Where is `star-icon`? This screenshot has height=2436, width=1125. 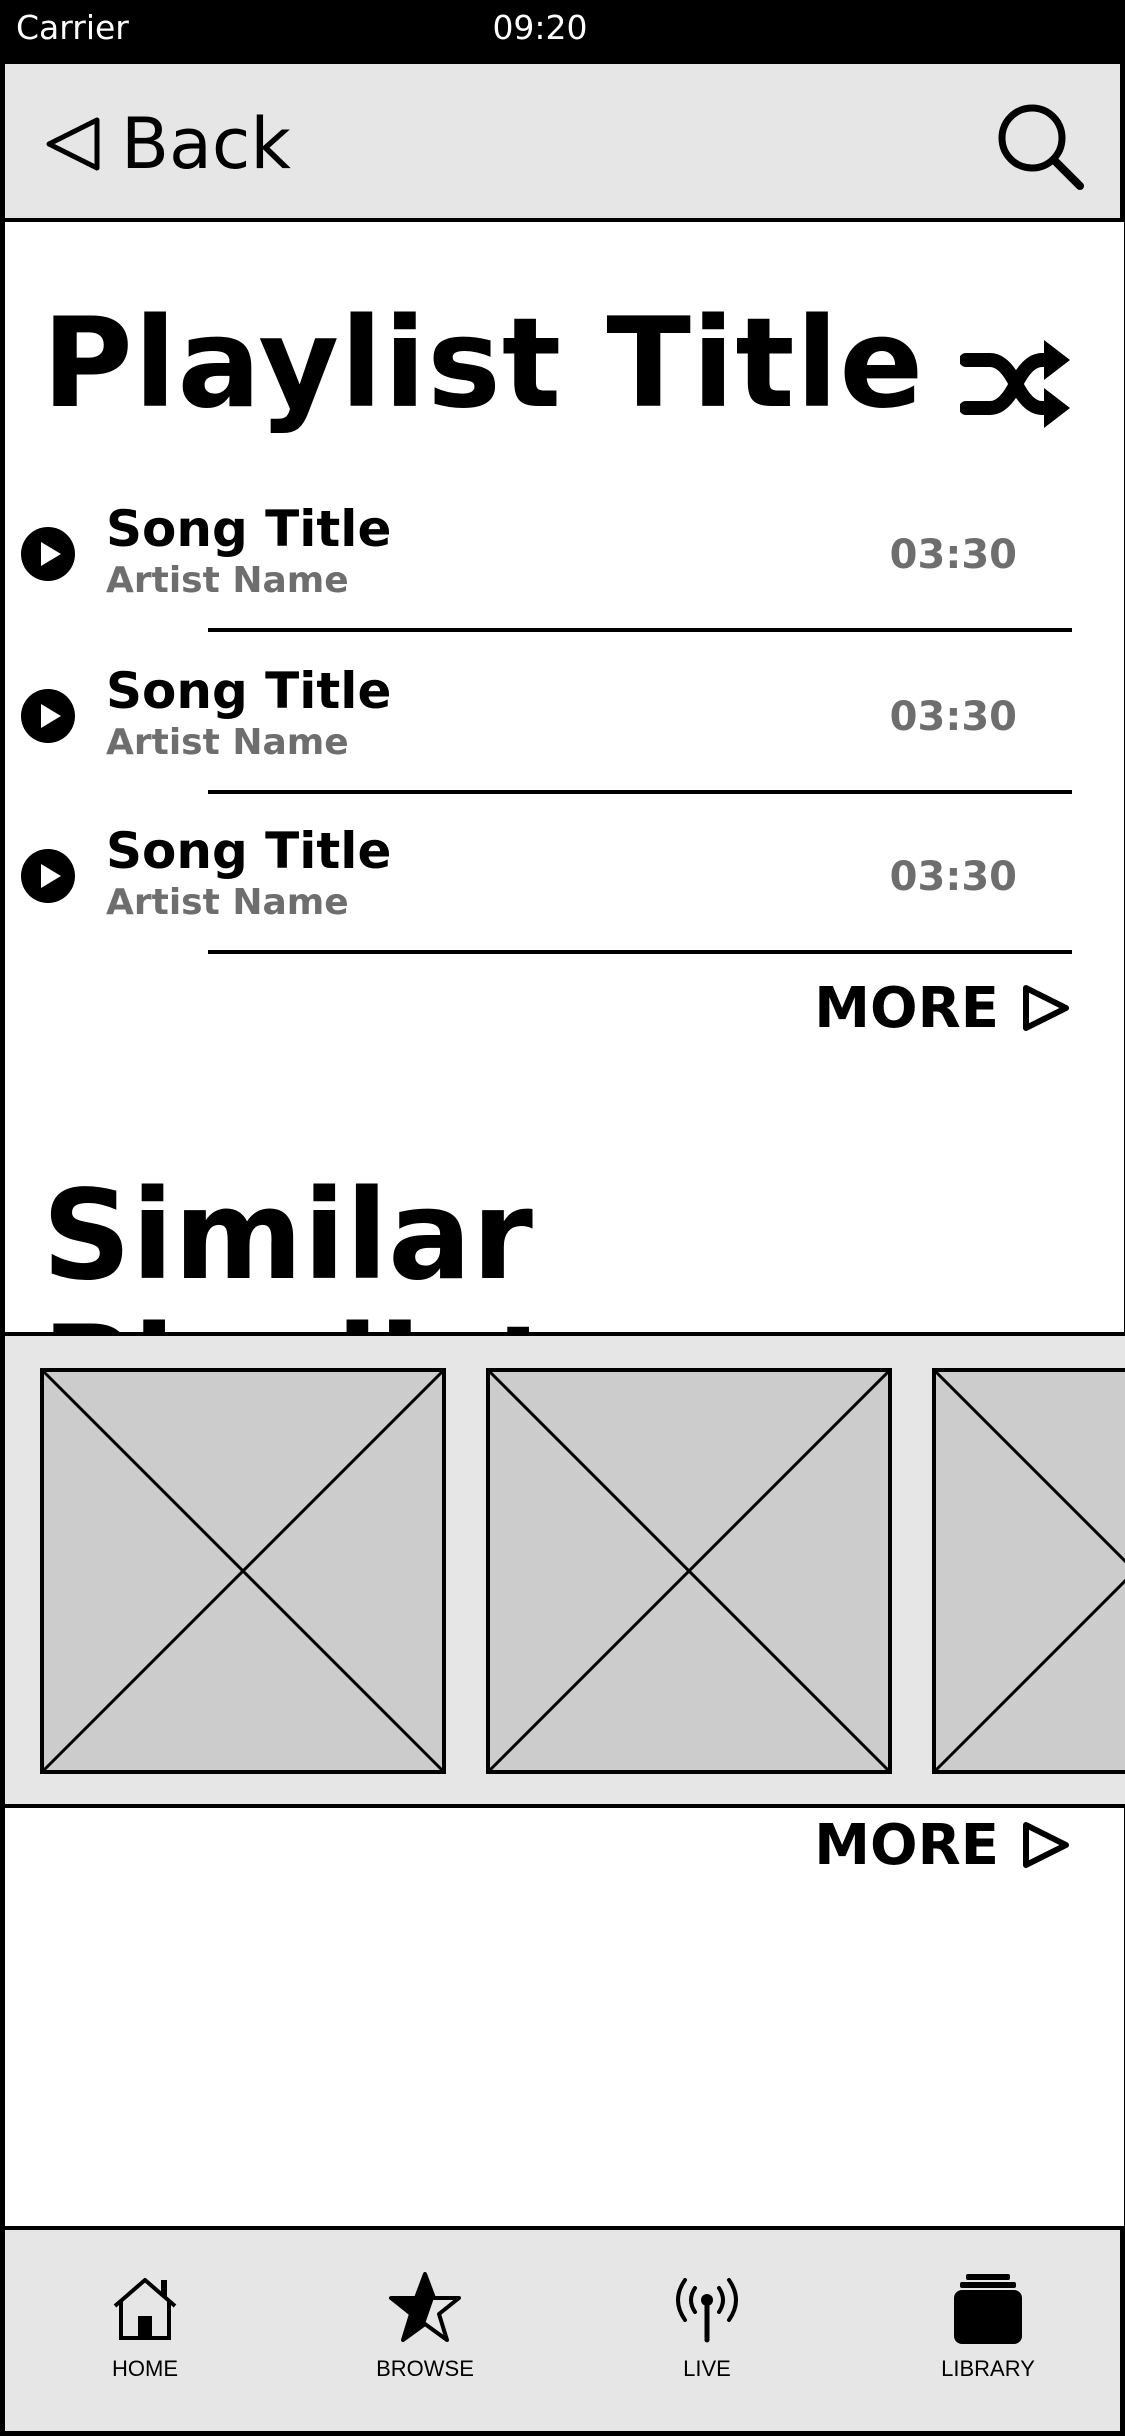 star-icon is located at coordinates (425, 2307).